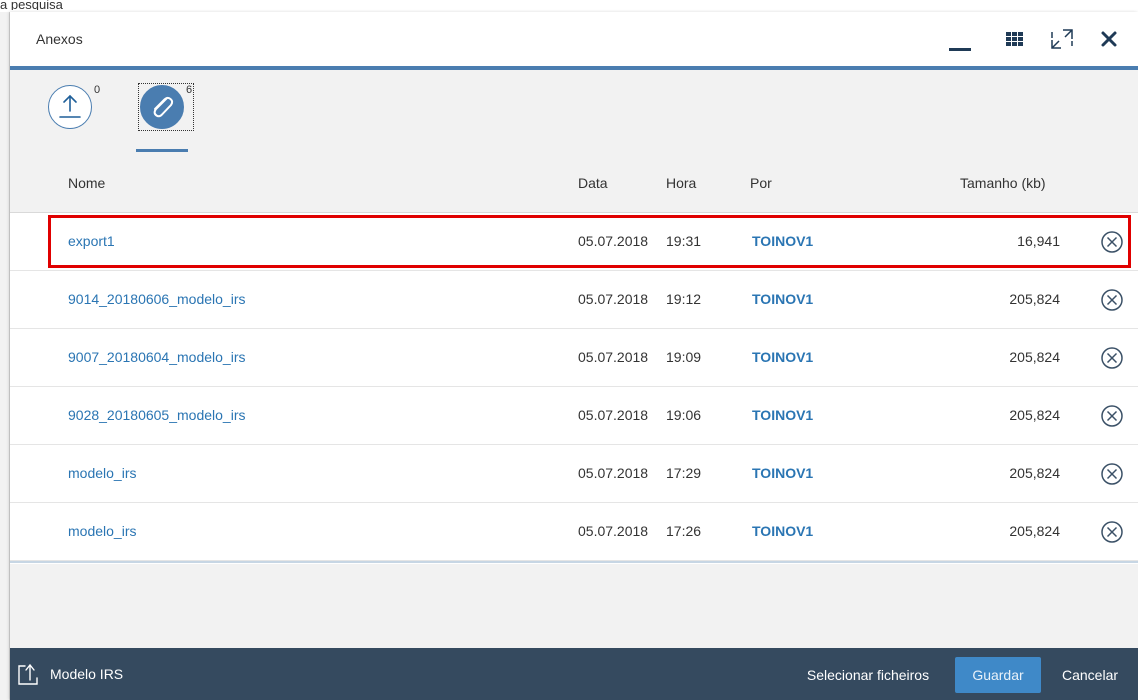 This screenshot has height=700, width=1138. I want to click on table-row: export1 05.07.2018 19:31 TOINOV1 16,941, so click(574, 242).